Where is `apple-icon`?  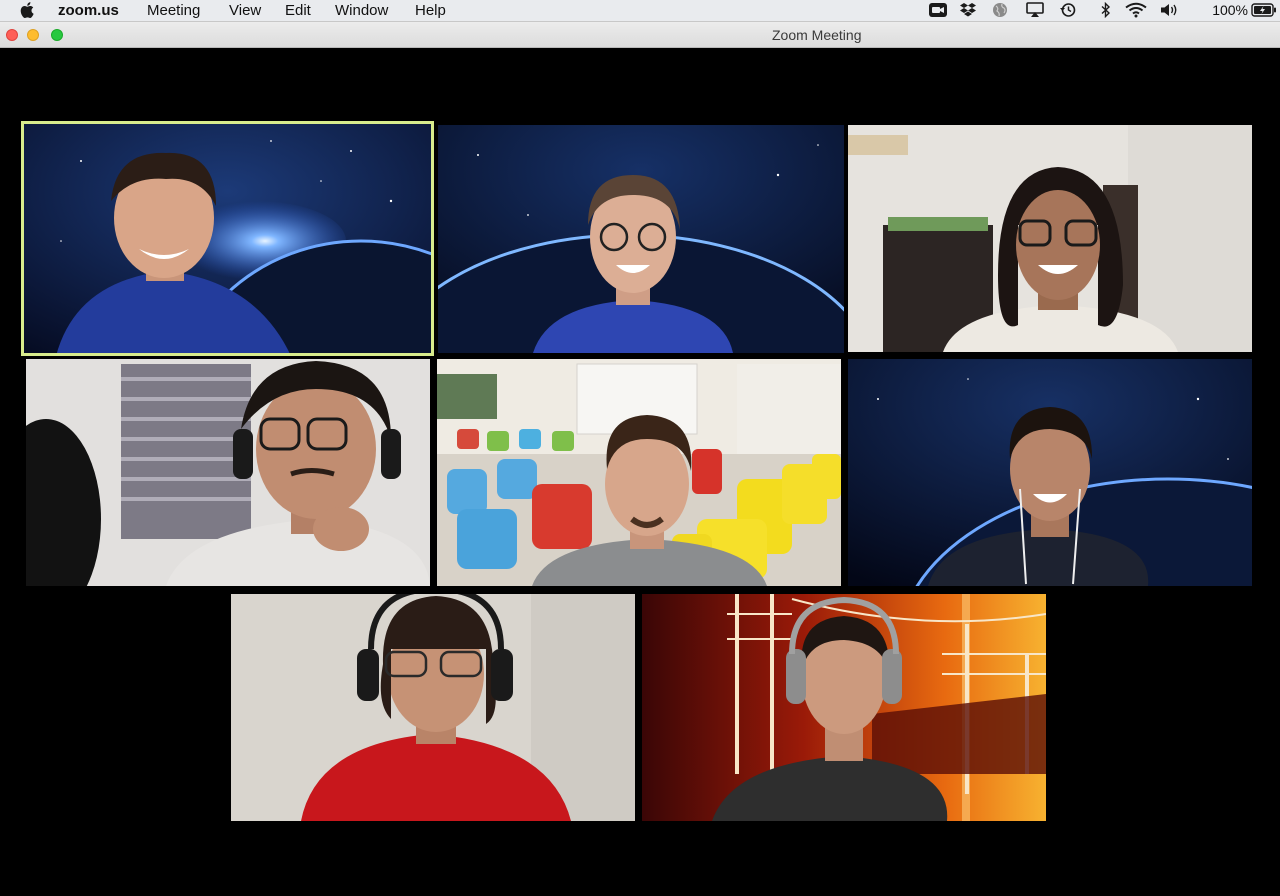
apple-icon is located at coordinates (28, 10).